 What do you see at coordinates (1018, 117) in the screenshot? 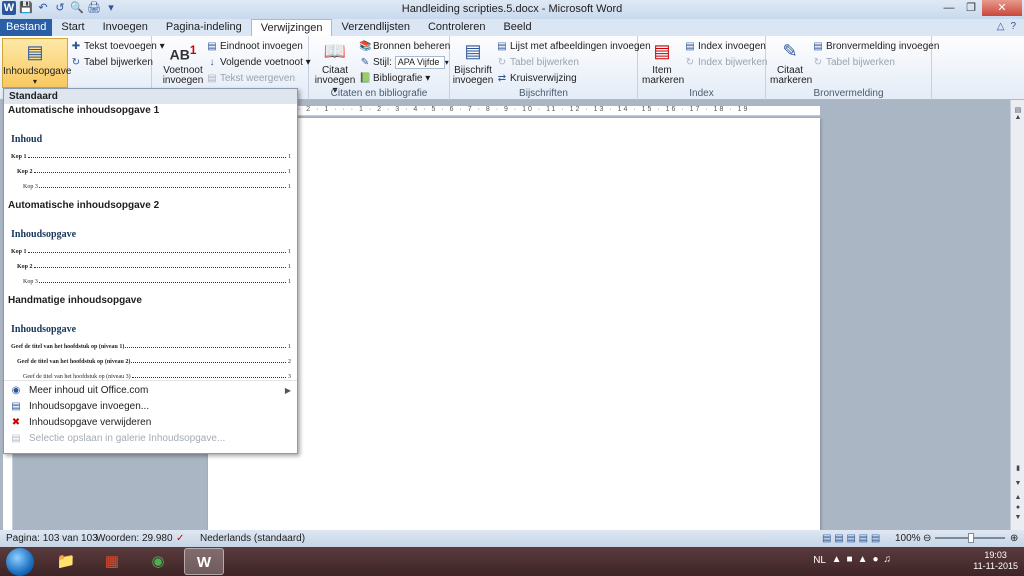
I see `scroll-up-icon: ▲` at bounding box center [1018, 117].